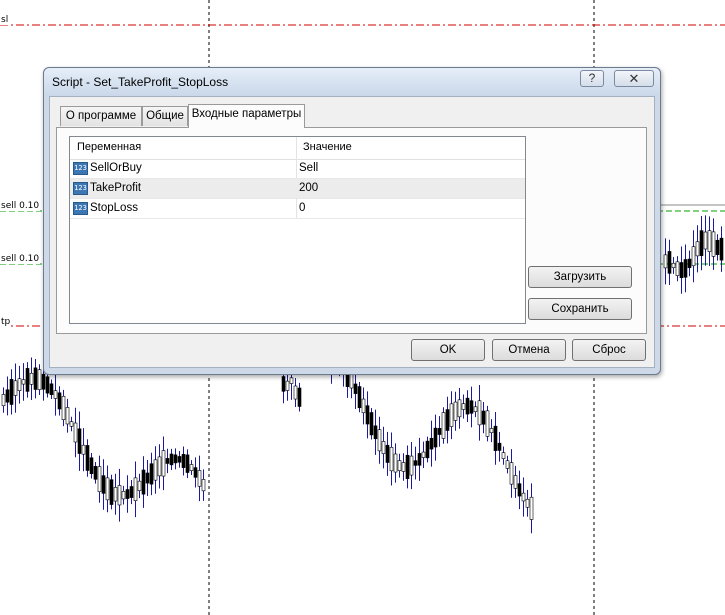 The height and width of the screenshot is (615, 725). Describe the element at coordinates (6, 322) in the screenshot. I see `tp-level-label: tp` at that location.